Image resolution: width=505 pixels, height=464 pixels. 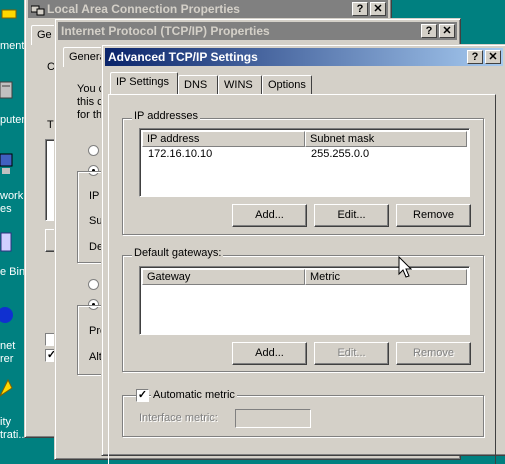 I want to click on mouse-cursor-icon, so click(x=405, y=267).